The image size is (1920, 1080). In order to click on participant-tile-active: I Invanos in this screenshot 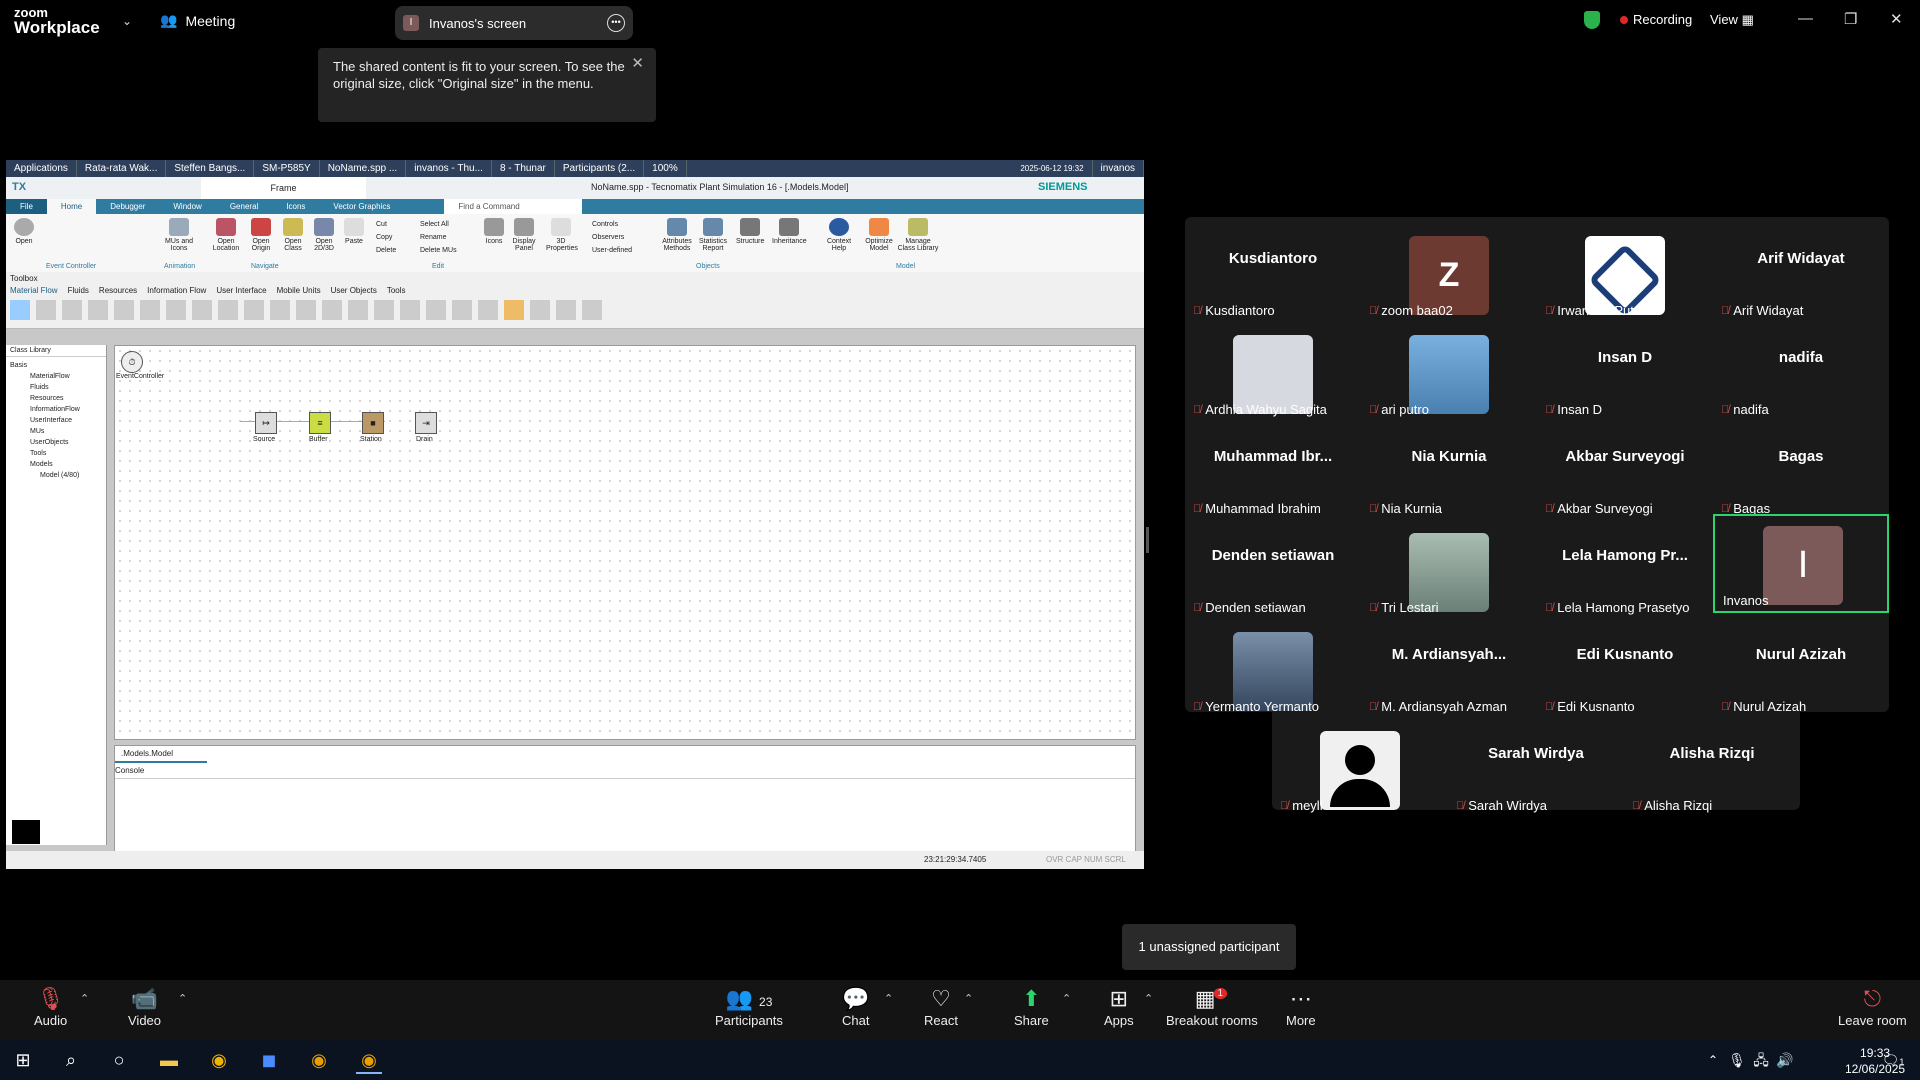, I will do `click(1801, 563)`.